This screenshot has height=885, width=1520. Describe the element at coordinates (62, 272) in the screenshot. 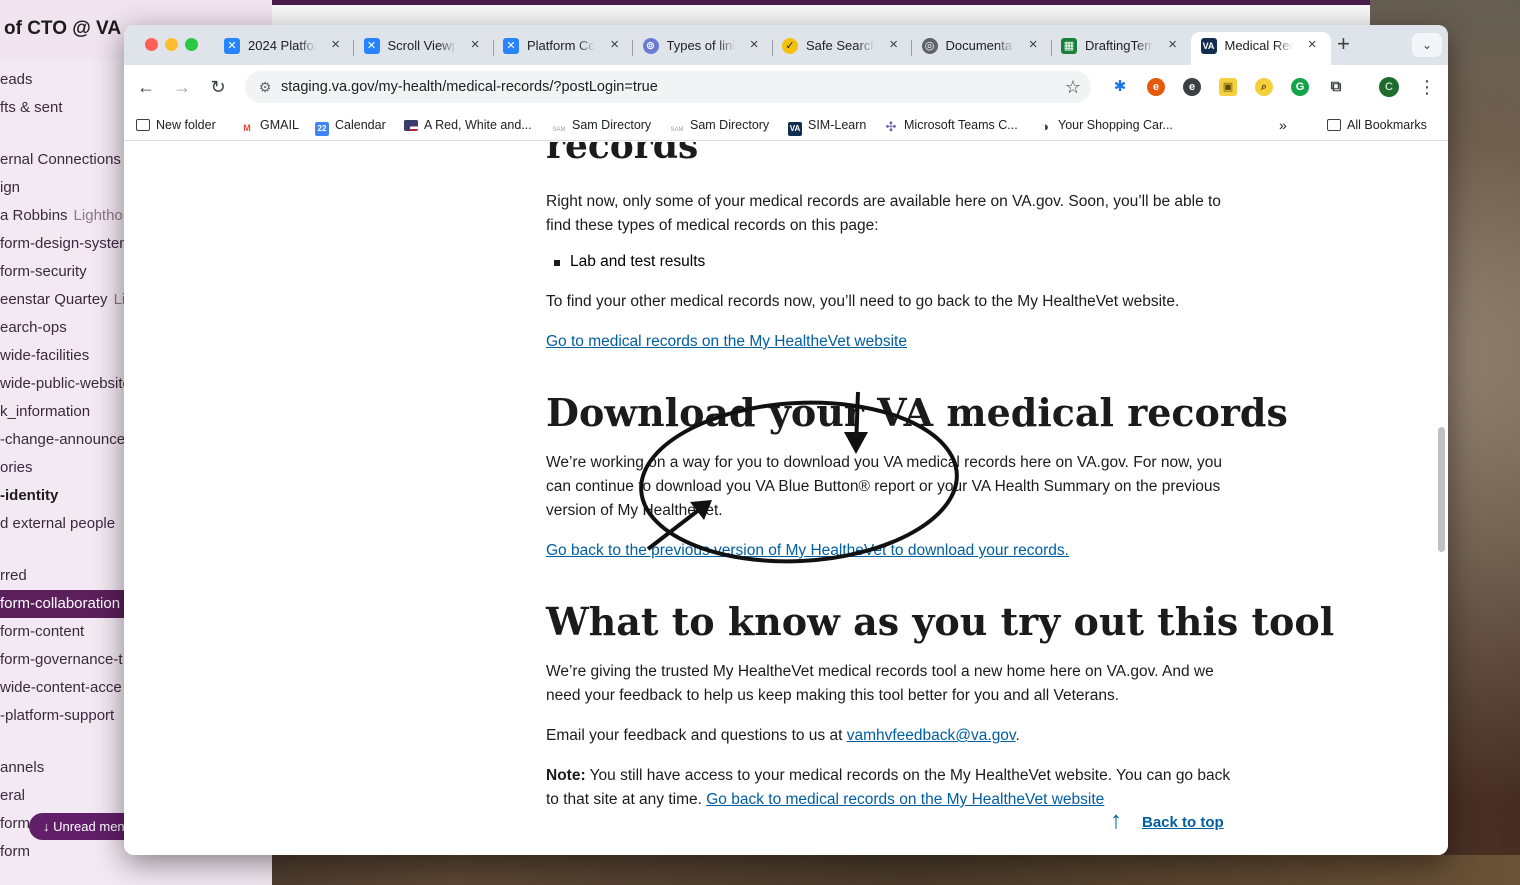

I see `slack-channel-item: form-security` at that location.